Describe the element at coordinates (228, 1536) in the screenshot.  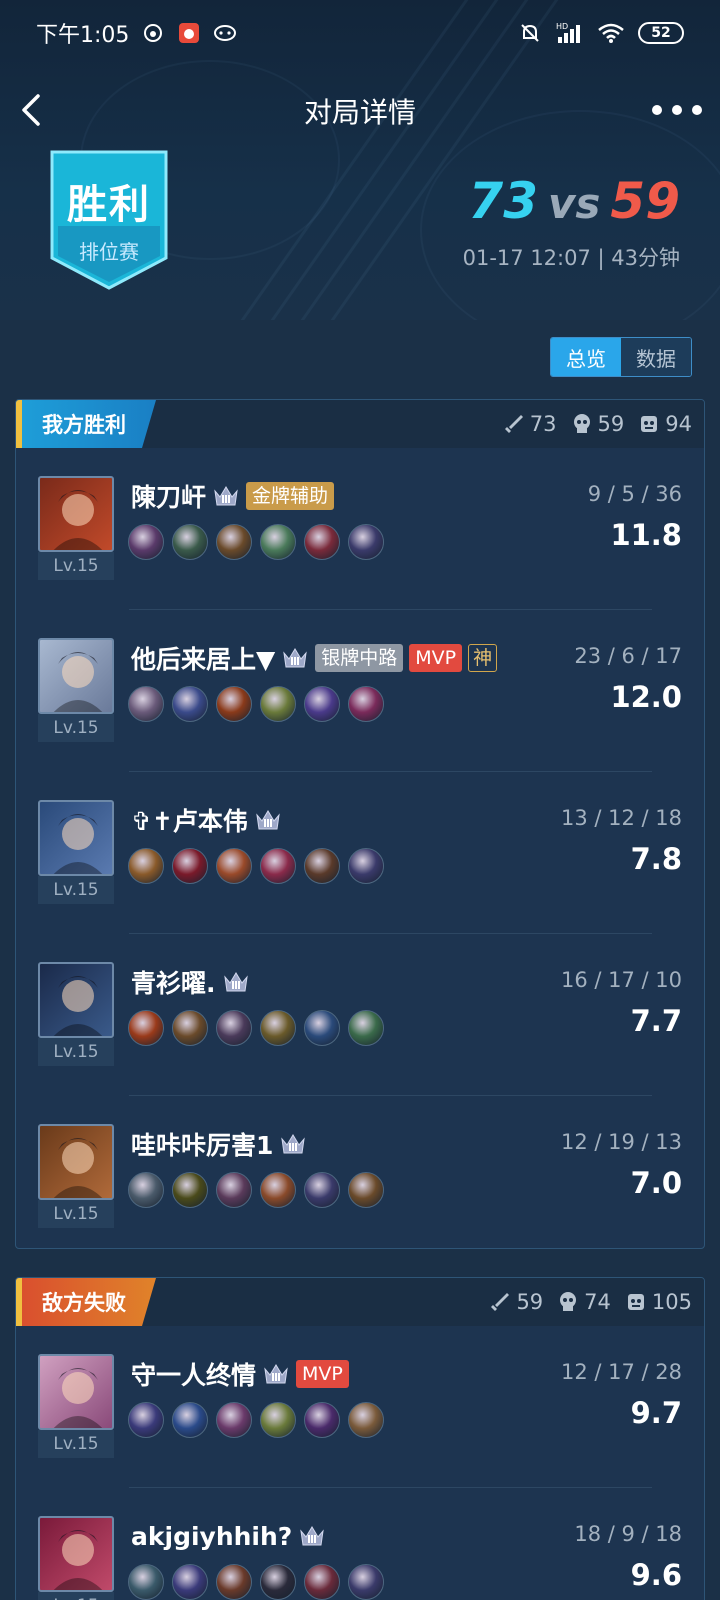
I see `player-name-line: akjgiyhhih?` at that location.